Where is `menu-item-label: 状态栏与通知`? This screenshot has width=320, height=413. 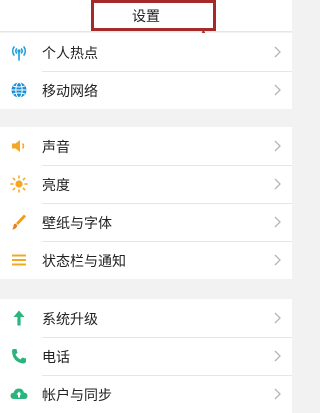 menu-item-label: 状态栏与通知 is located at coordinates (84, 262).